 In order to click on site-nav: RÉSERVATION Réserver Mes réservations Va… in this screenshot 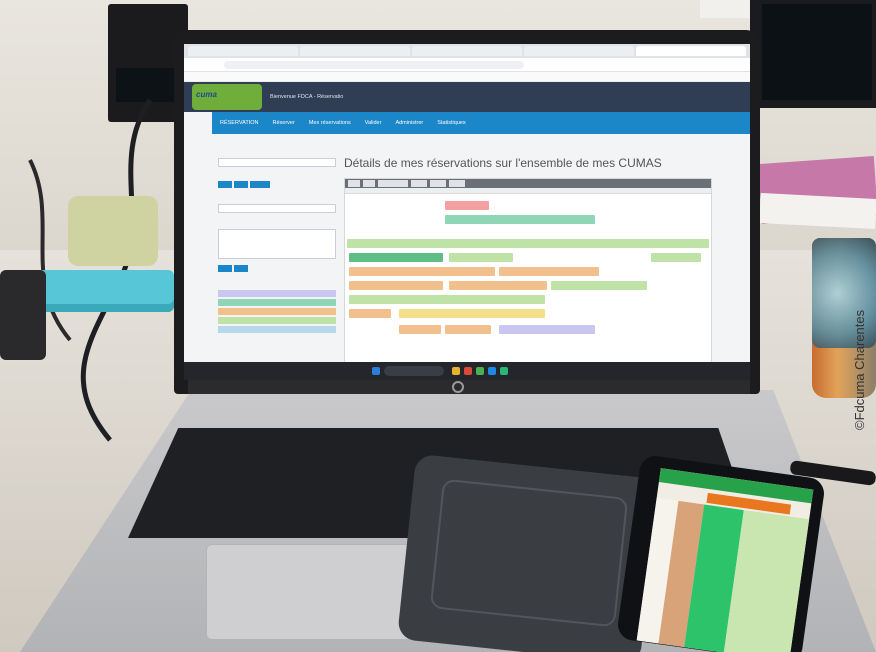, I will do `click(481, 123)`.